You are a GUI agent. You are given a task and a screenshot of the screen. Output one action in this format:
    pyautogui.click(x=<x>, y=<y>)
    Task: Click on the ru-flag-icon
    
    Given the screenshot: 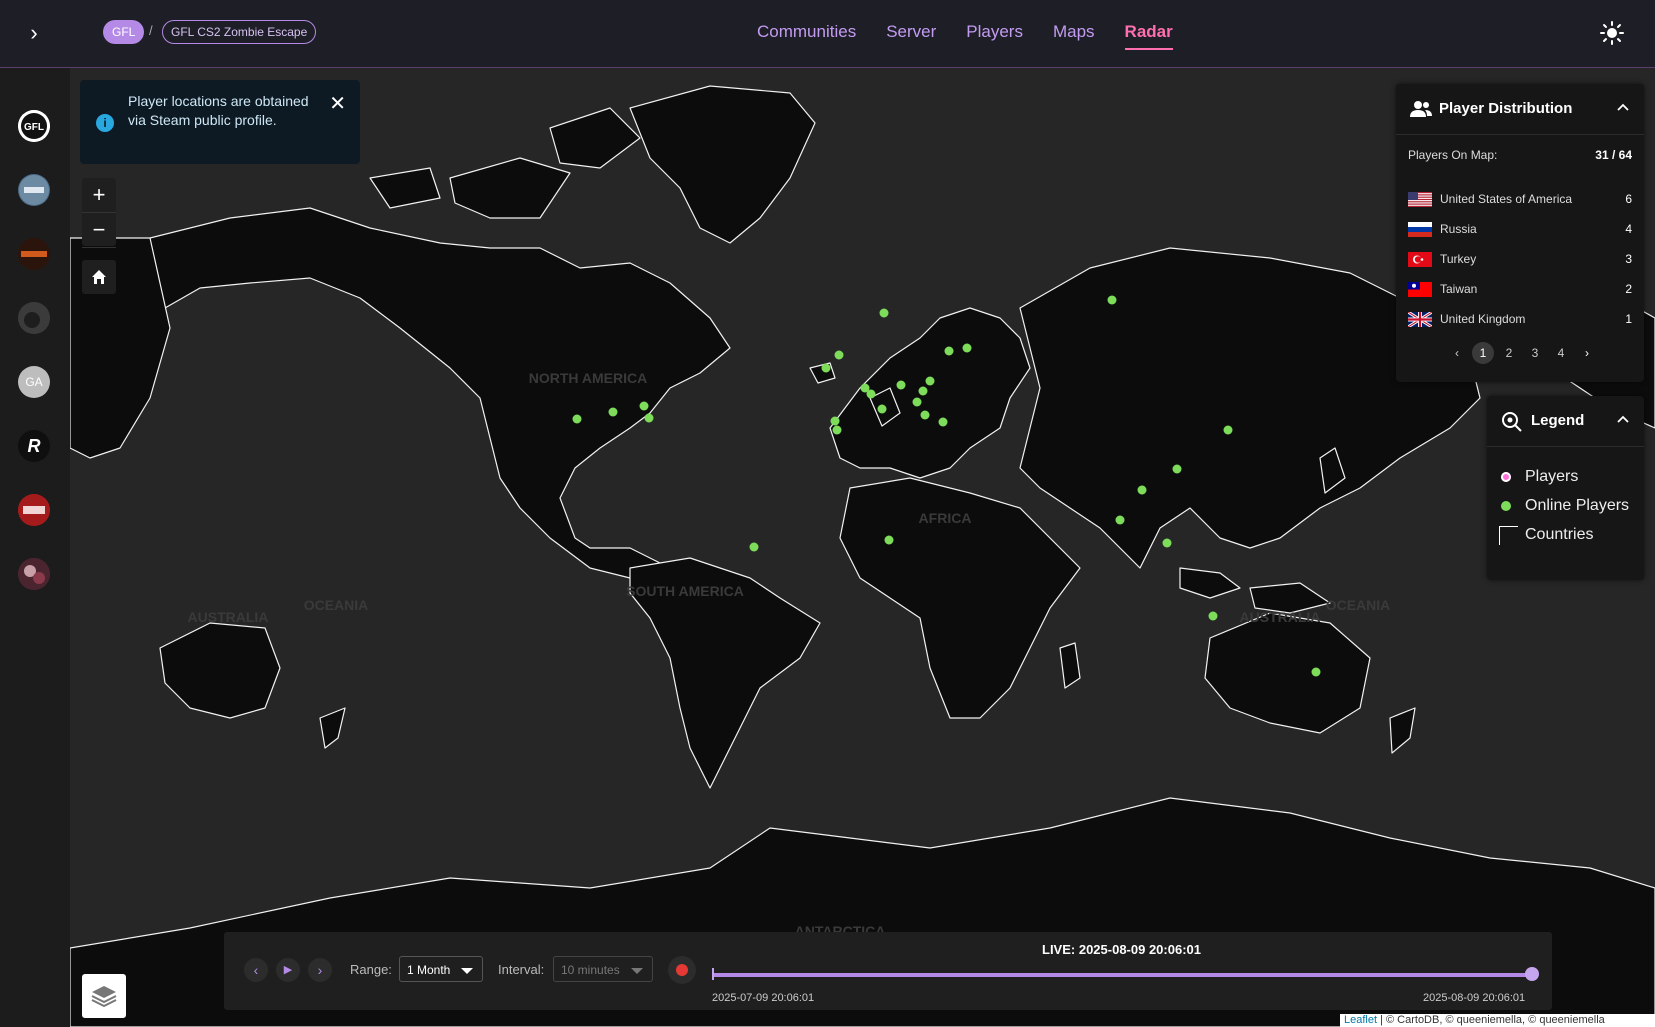 What is the action you would take?
    pyautogui.click(x=1420, y=229)
    